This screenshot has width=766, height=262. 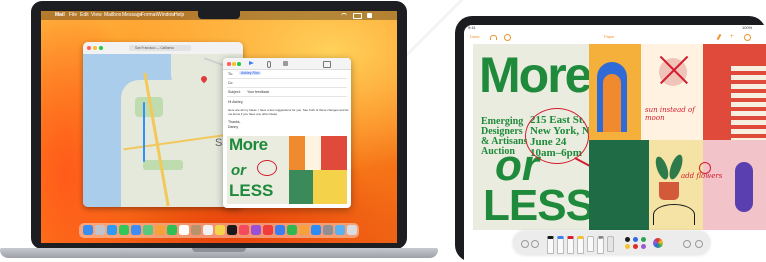 What do you see at coordinates (100, 230) in the screenshot?
I see `launchpad-icon` at bounding box center [100, 230].